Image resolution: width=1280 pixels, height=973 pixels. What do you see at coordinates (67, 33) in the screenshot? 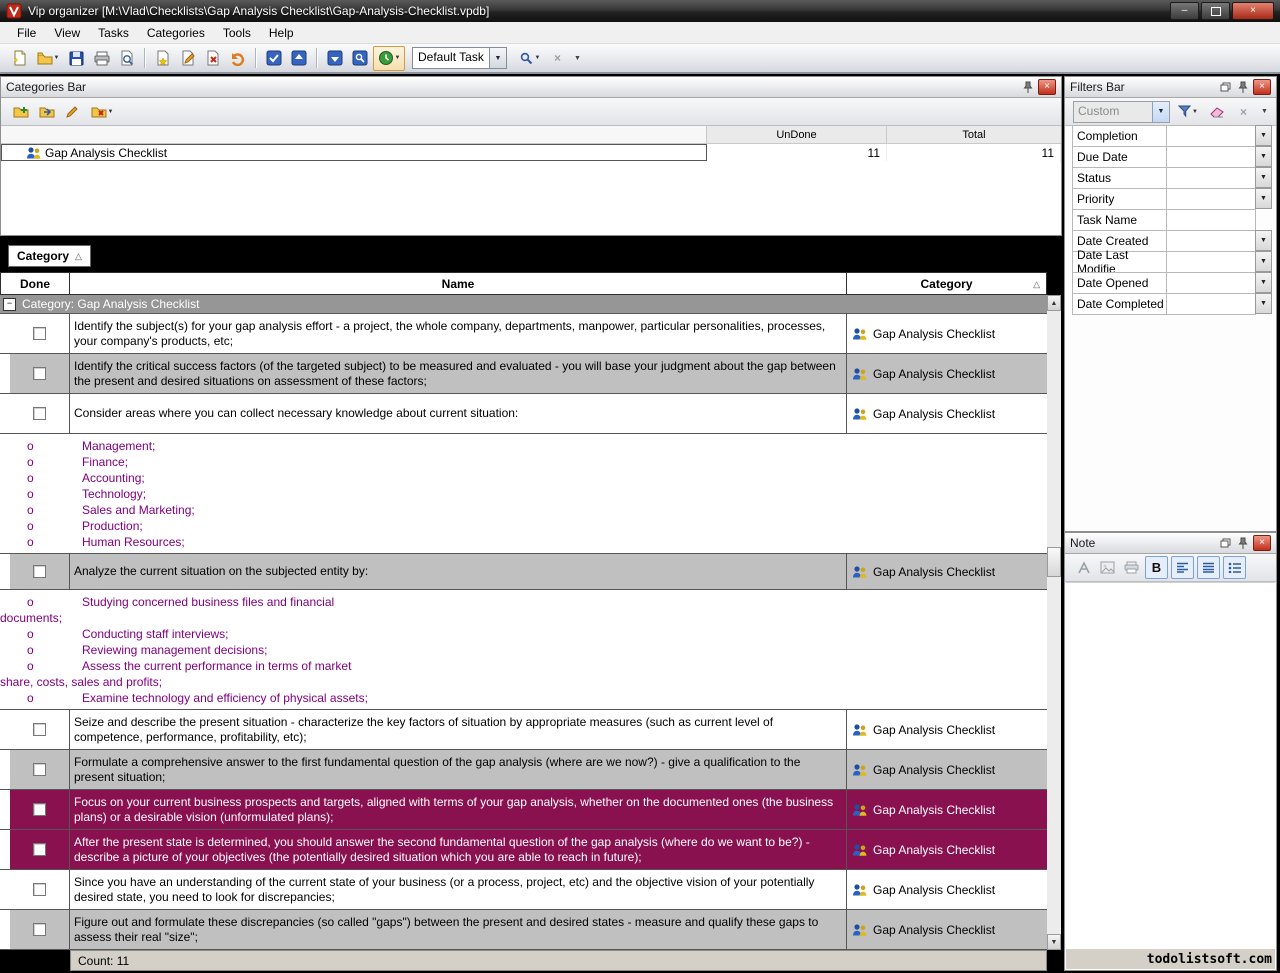
I see `menu-item-view: View` at bounding box center [67, 33].